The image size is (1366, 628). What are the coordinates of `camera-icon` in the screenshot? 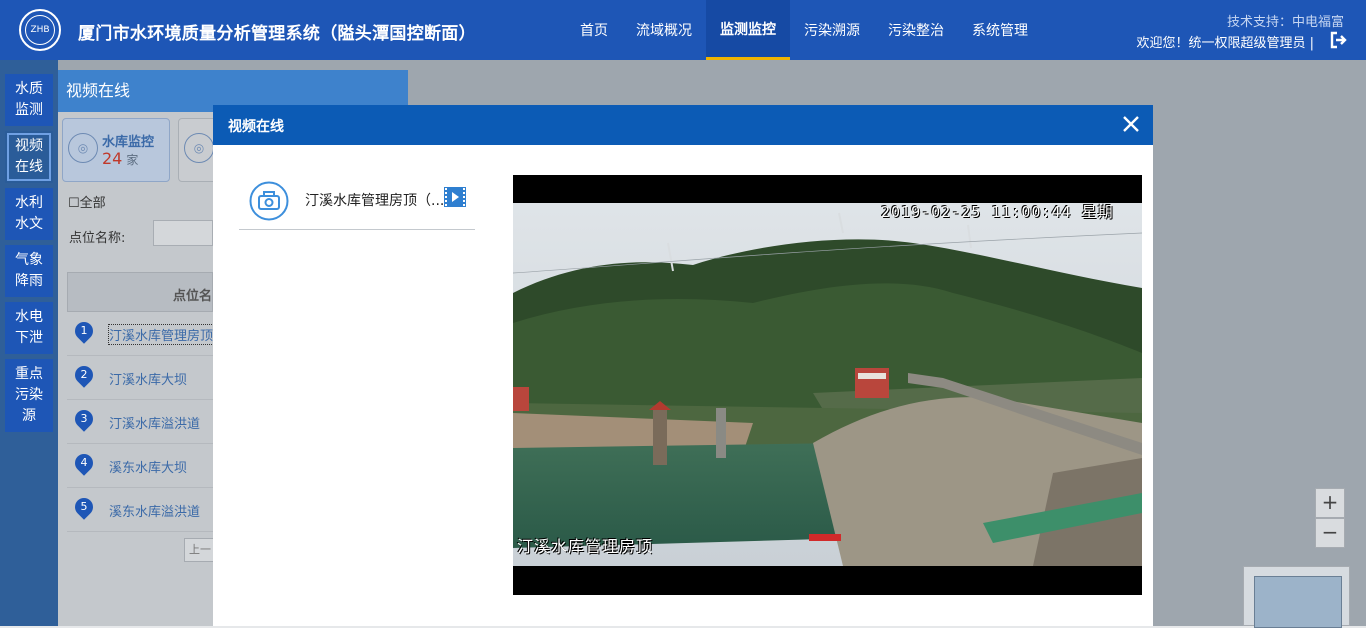 It's located at (269, 201).